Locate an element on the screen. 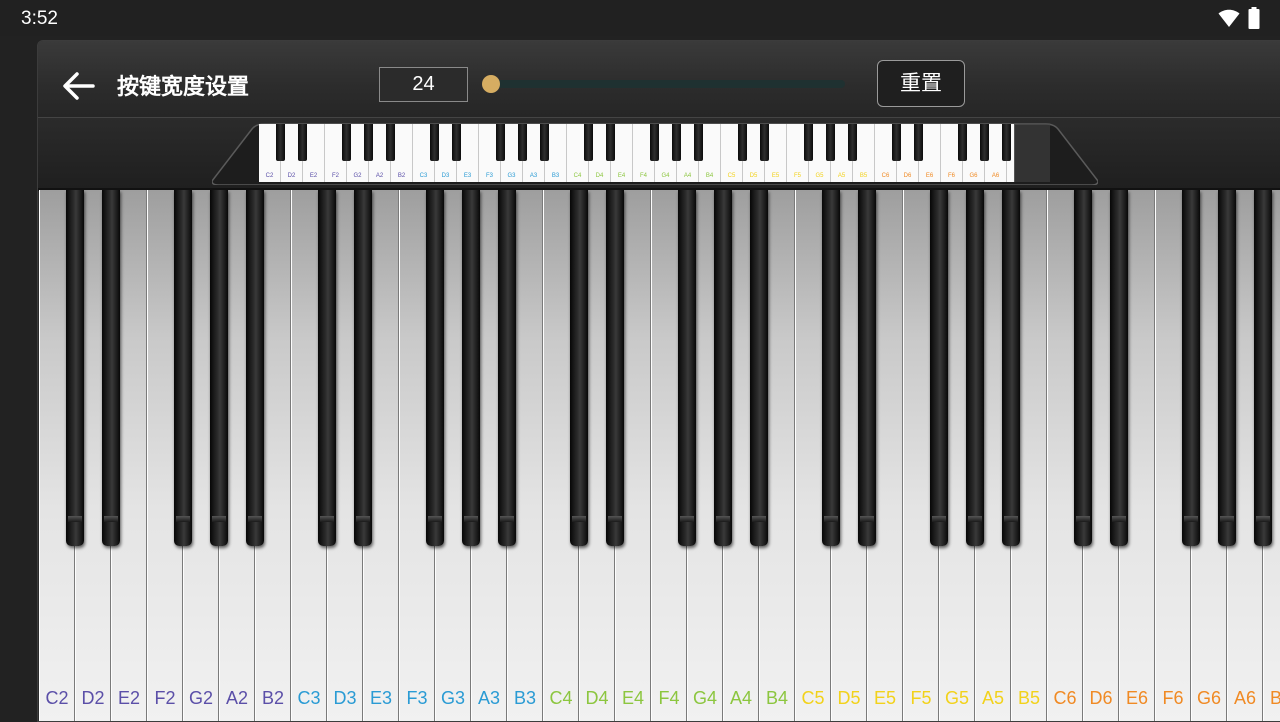  mini-key-label: A3 is located at coordinates (533, 176).